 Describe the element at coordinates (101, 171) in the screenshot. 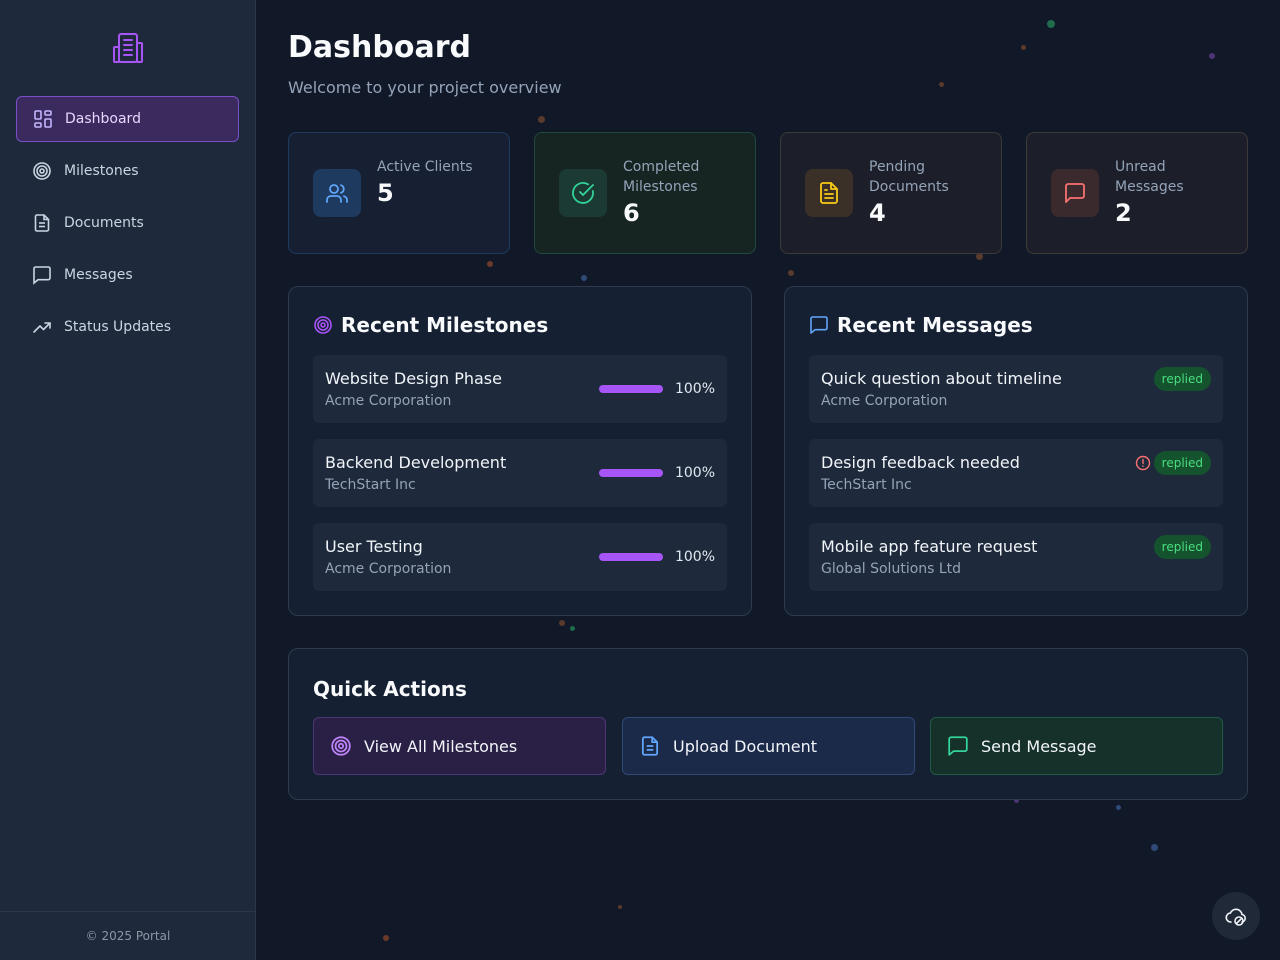

I see `sidebar-item-label: Milestones` at that location.